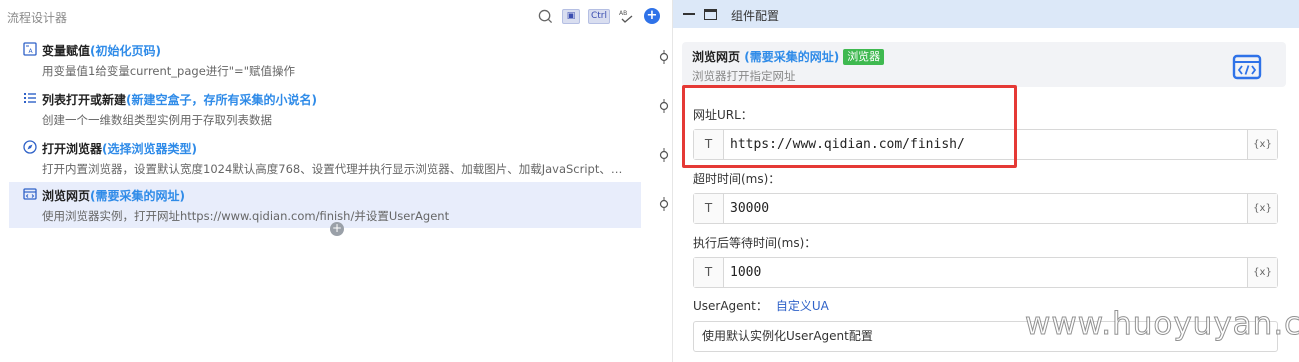  I want to click on variable-assign-icon: A, so click(30, 49).